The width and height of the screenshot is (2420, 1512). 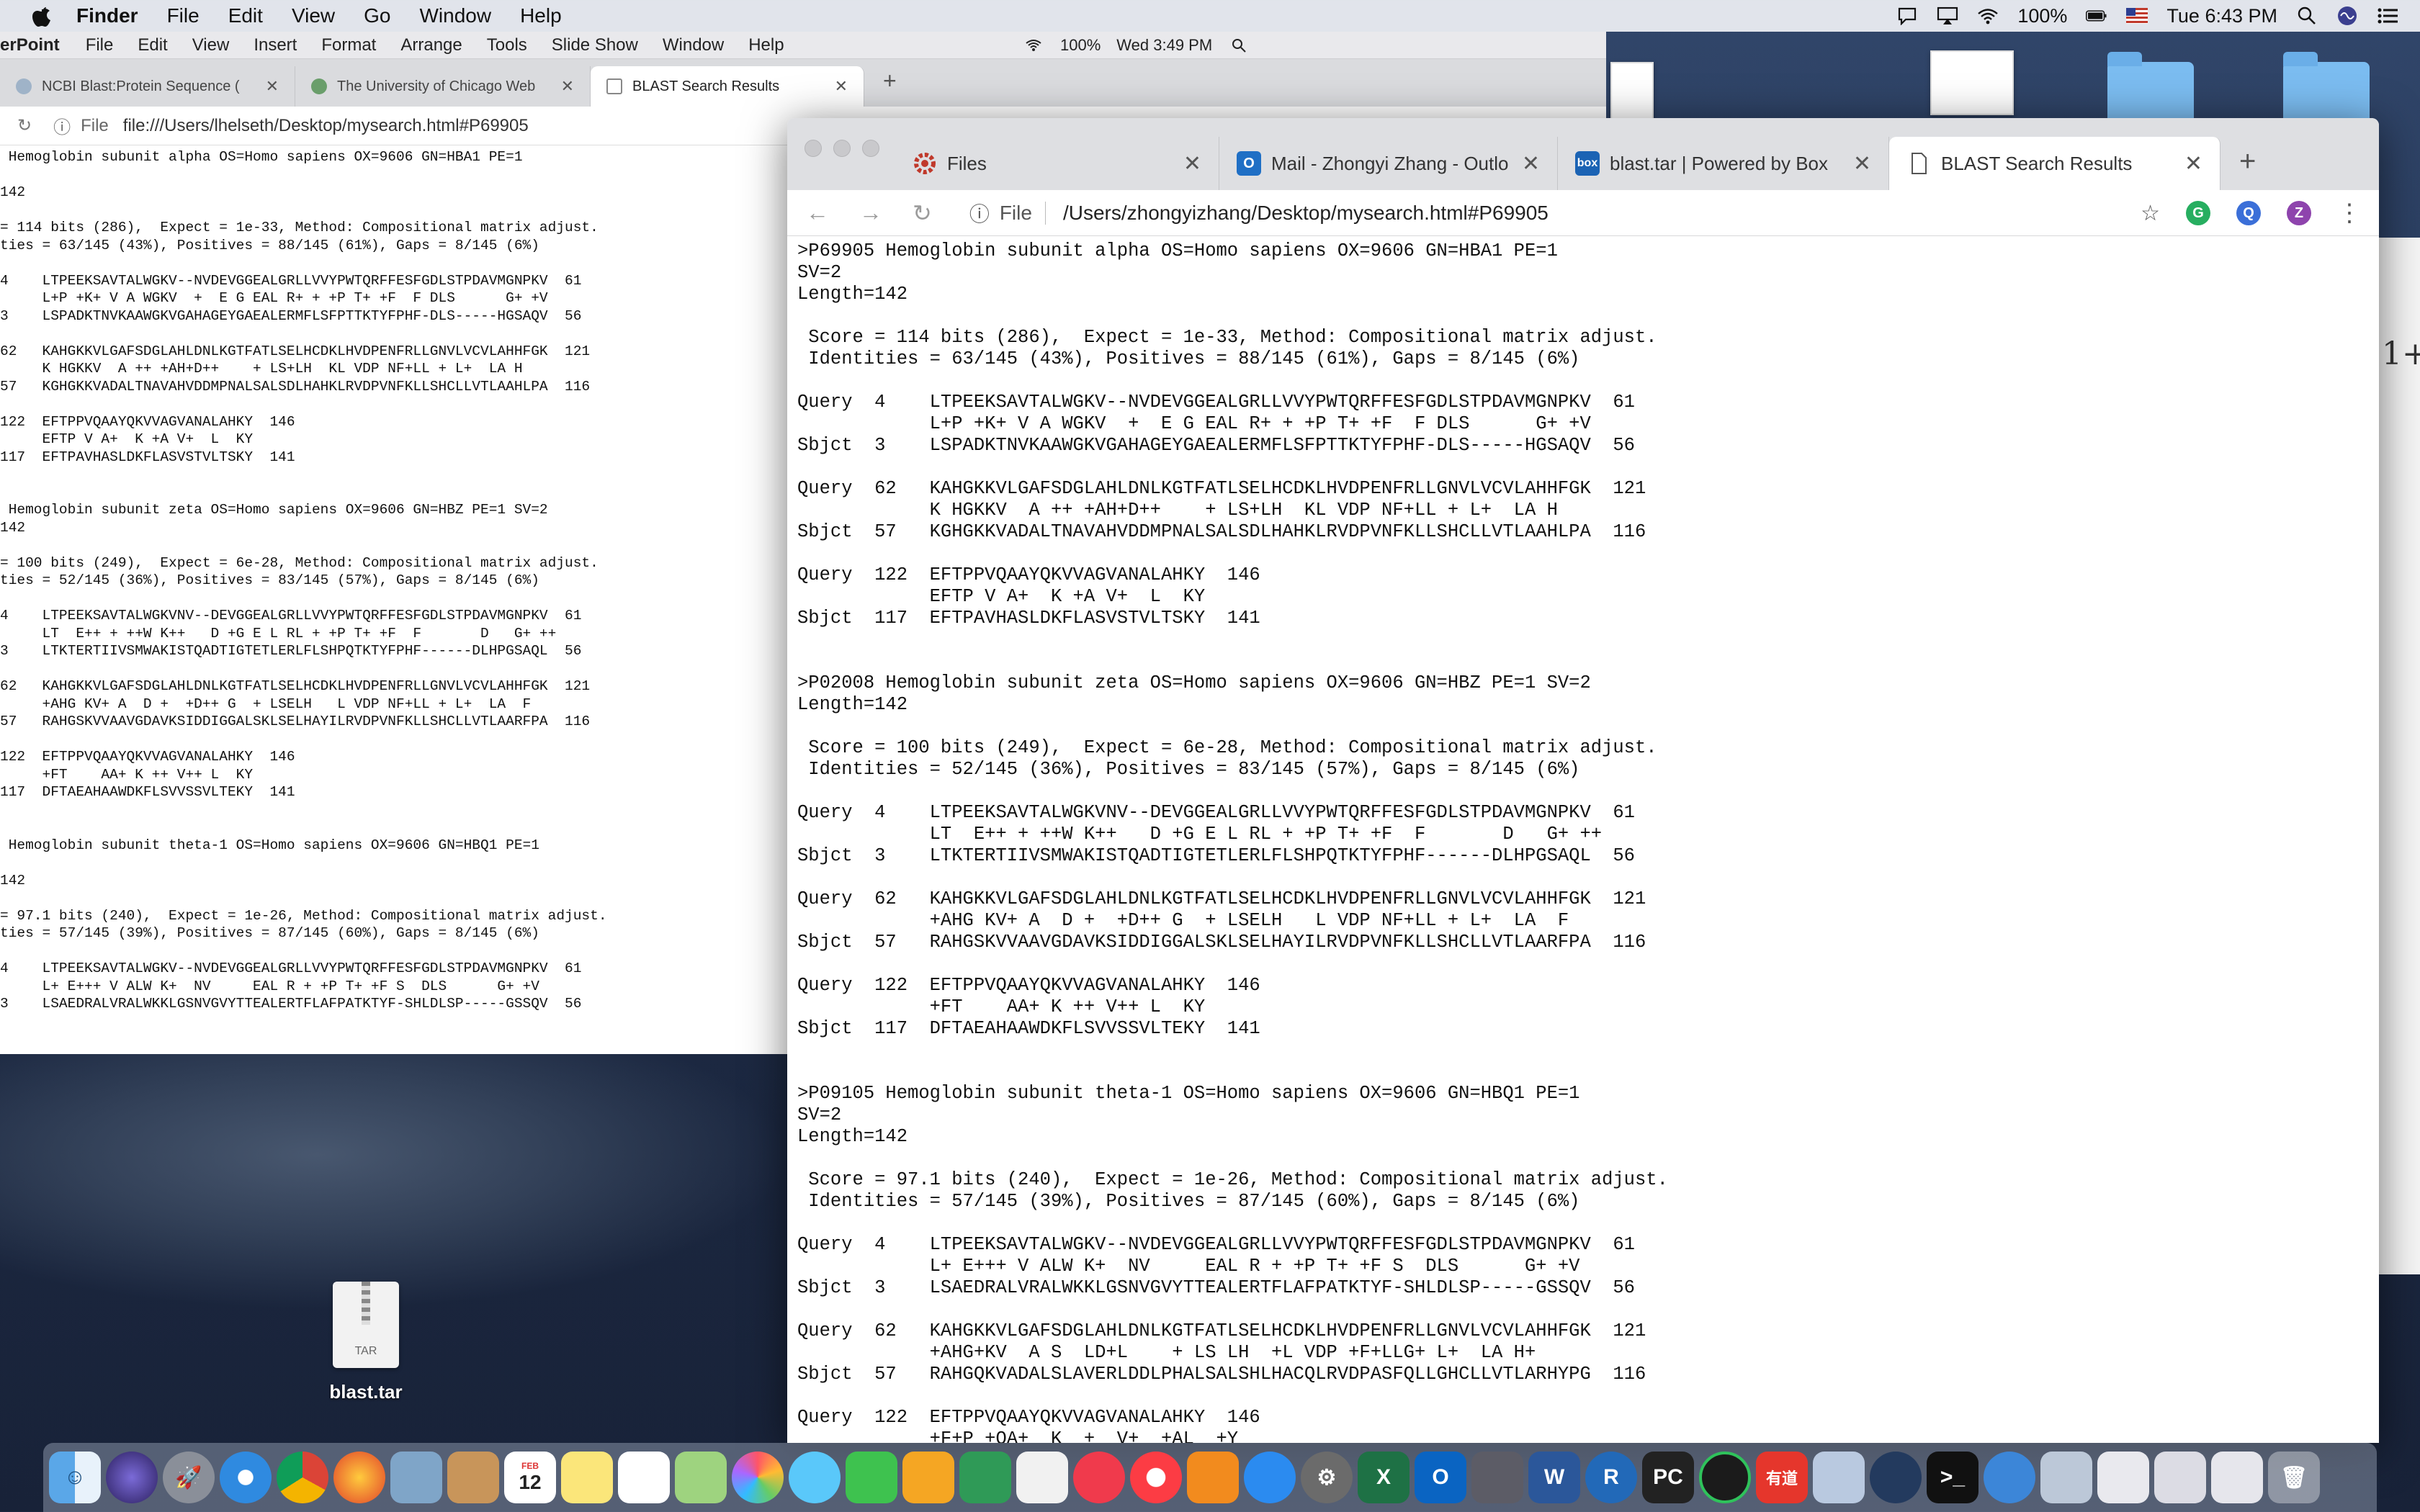 What do you see at coordinates (1668, 1477) in the screenshot?
I see `pycharm-icon: PC` at bounding box center [1668, 1477].